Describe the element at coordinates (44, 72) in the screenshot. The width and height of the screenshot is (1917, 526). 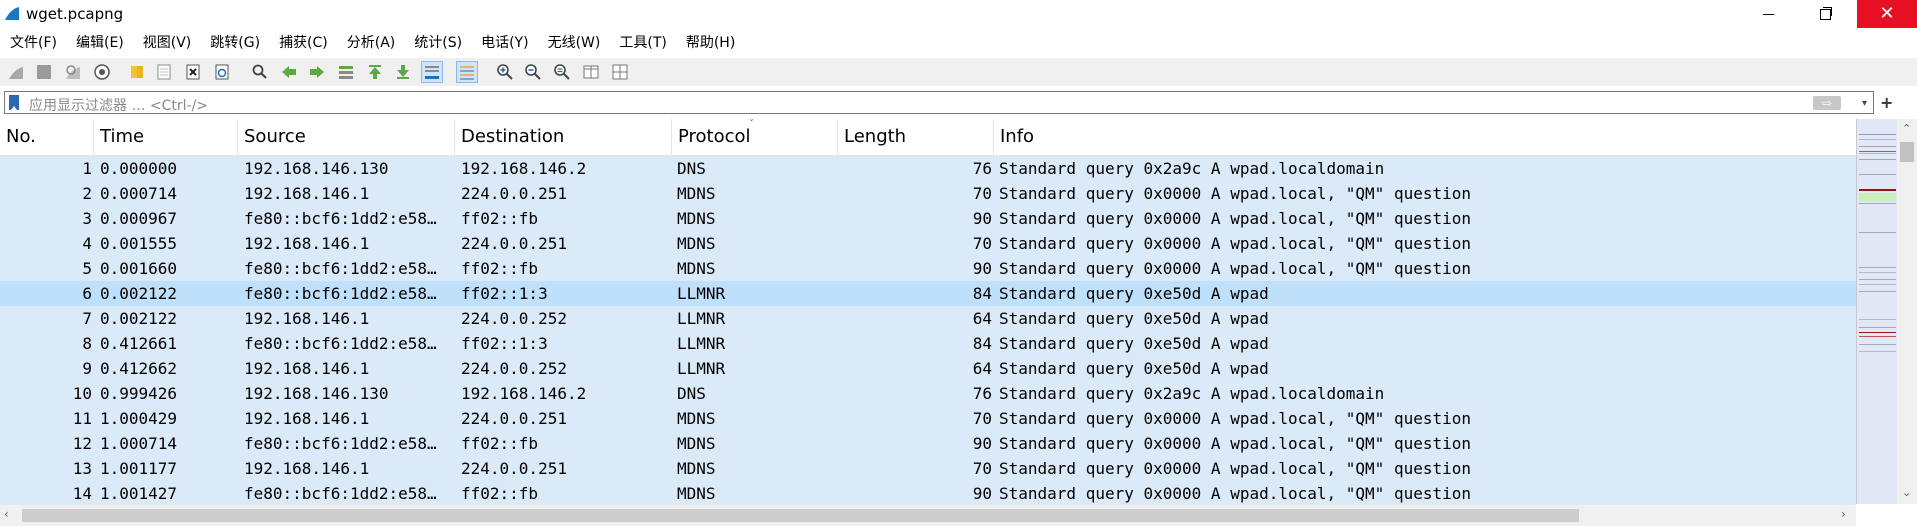
I see `stop-capture-icon` at that location.